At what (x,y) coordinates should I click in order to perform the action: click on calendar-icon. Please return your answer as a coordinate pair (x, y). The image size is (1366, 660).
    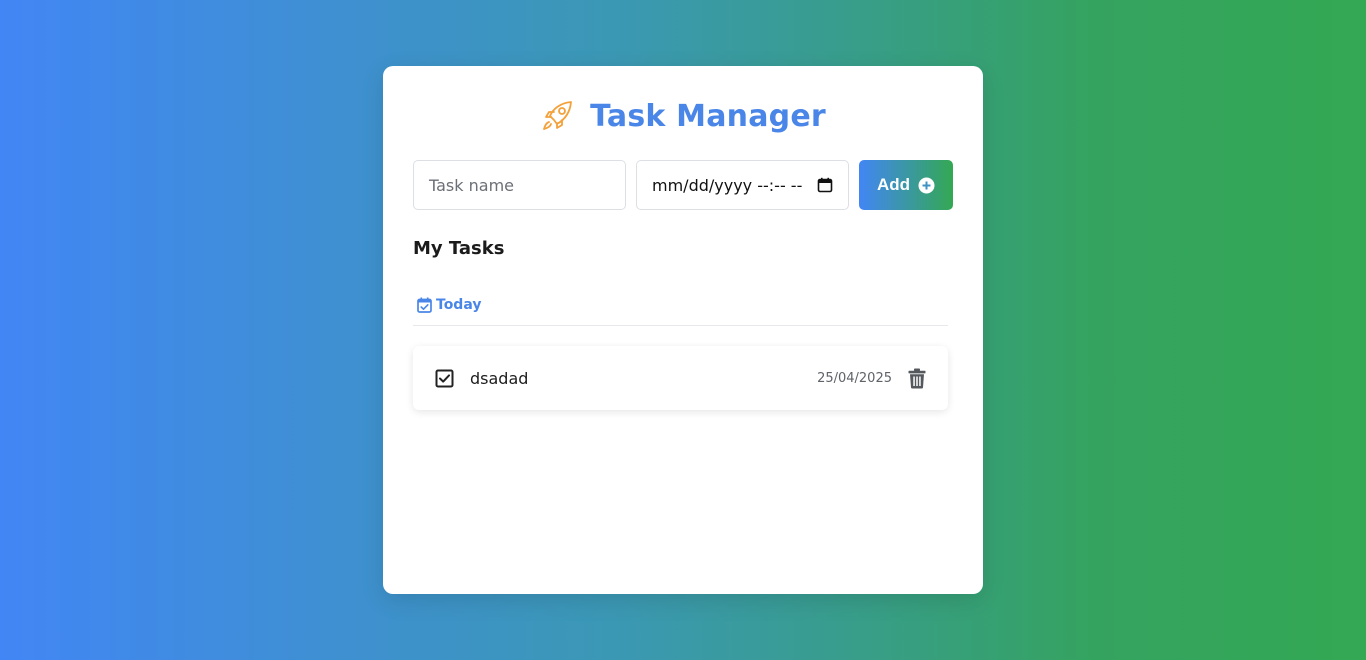
    Looking at the image, I should click on (825, 185).